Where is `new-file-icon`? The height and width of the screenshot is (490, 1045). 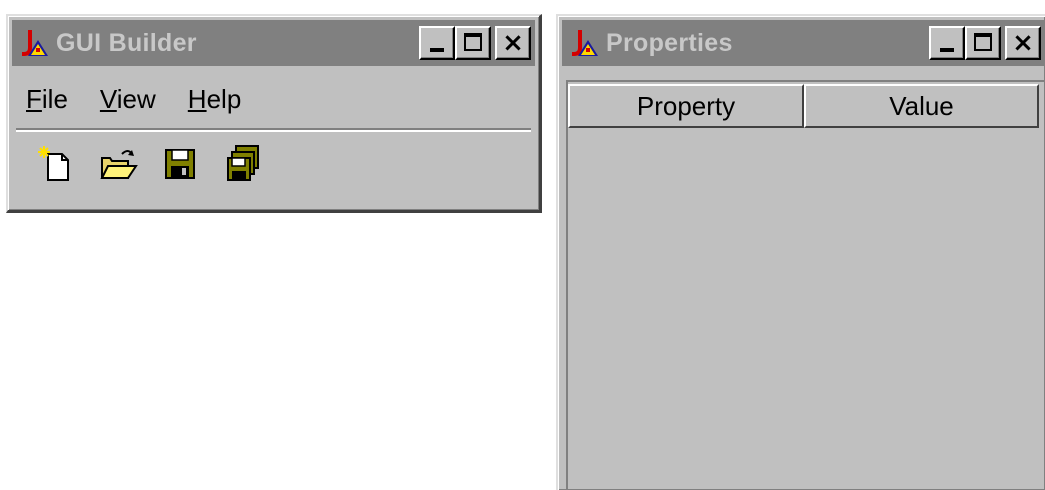 new-file-icon is located at coordinates (53, 163).